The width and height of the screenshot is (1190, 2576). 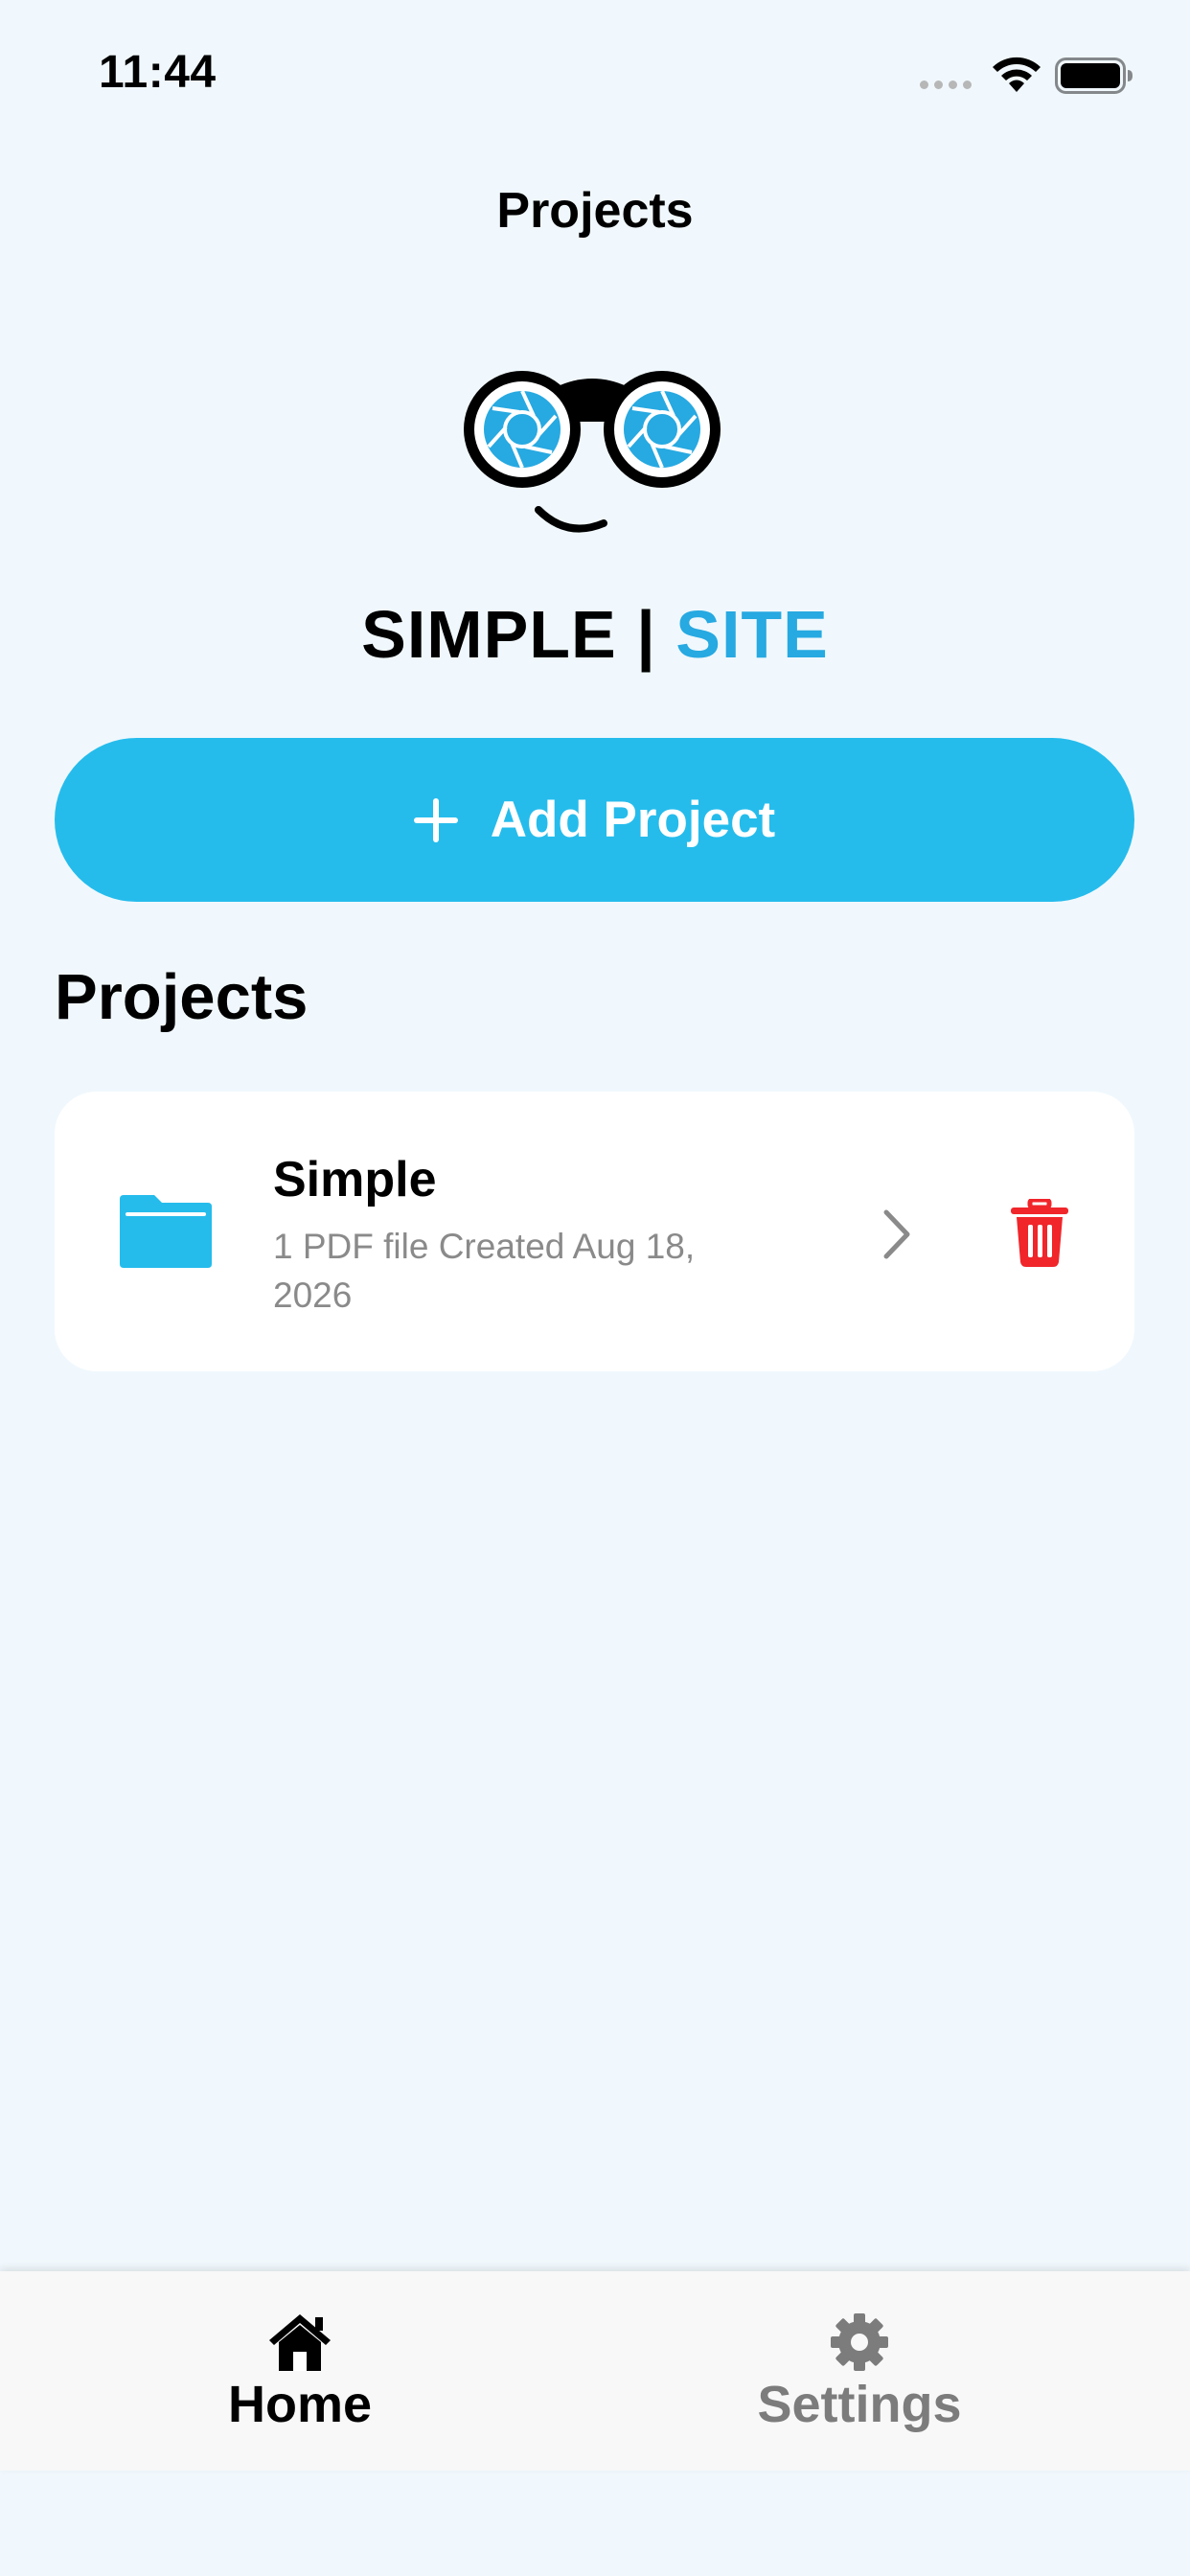 What do you see at coordinates (1094, 76) in the screenshot?
I see `battery-icon` at bounding box center [1094, 76].